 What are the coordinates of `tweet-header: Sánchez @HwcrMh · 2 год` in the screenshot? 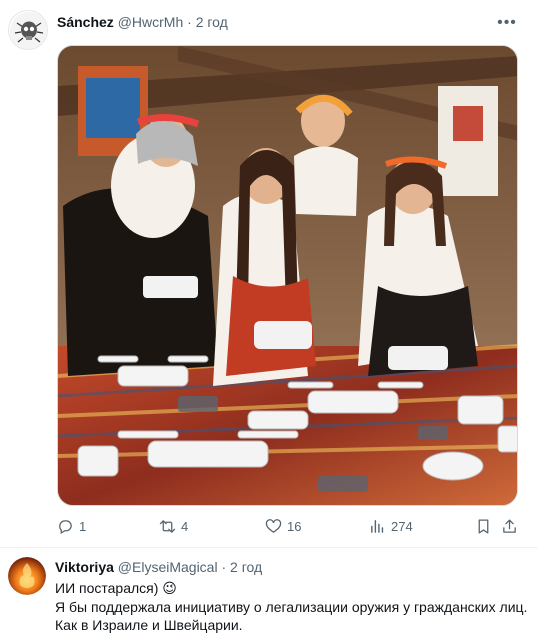 It's located at (142, 22).